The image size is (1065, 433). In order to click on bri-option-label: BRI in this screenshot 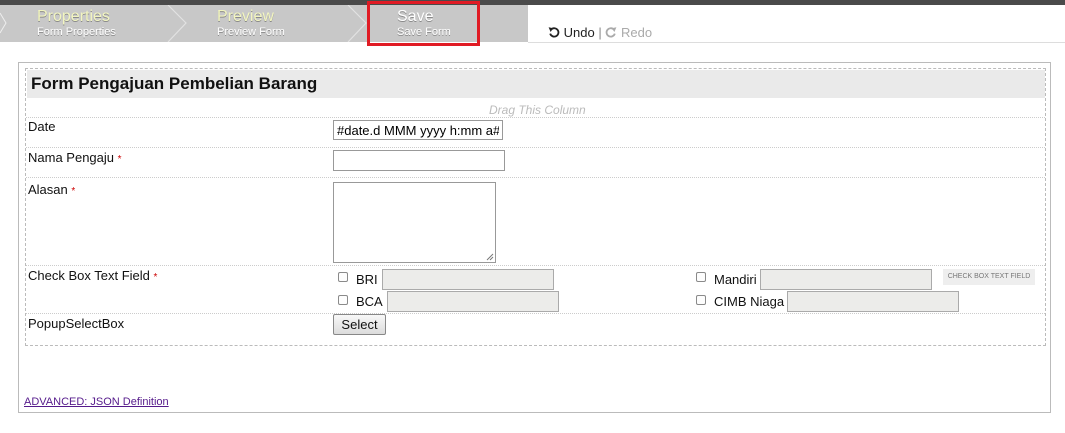, I will do `click(367, 279)`.